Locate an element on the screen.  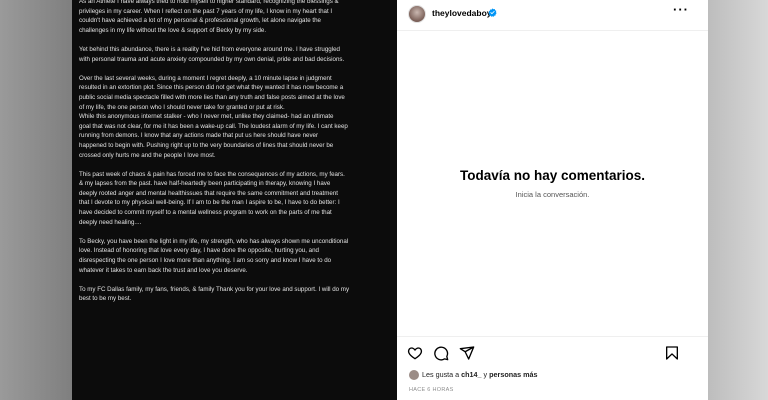
empty-comments-subtitle: Inicia la conversación. is located at coordinates (552, 194).